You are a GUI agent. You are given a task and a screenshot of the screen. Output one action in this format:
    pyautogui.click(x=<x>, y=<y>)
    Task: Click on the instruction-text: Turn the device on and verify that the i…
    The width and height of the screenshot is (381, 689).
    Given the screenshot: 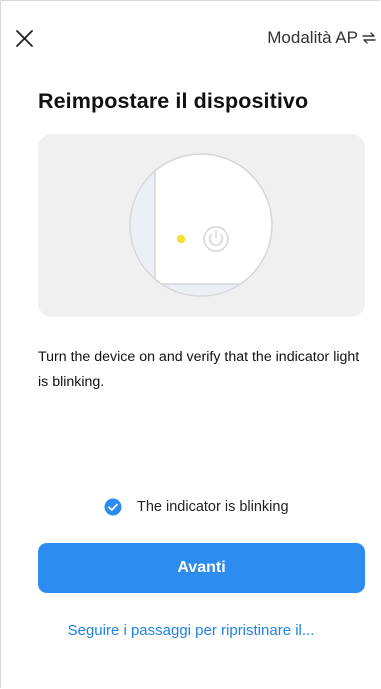 What is the action you would take?
    pyautogui.click(x=199, y=369)
    